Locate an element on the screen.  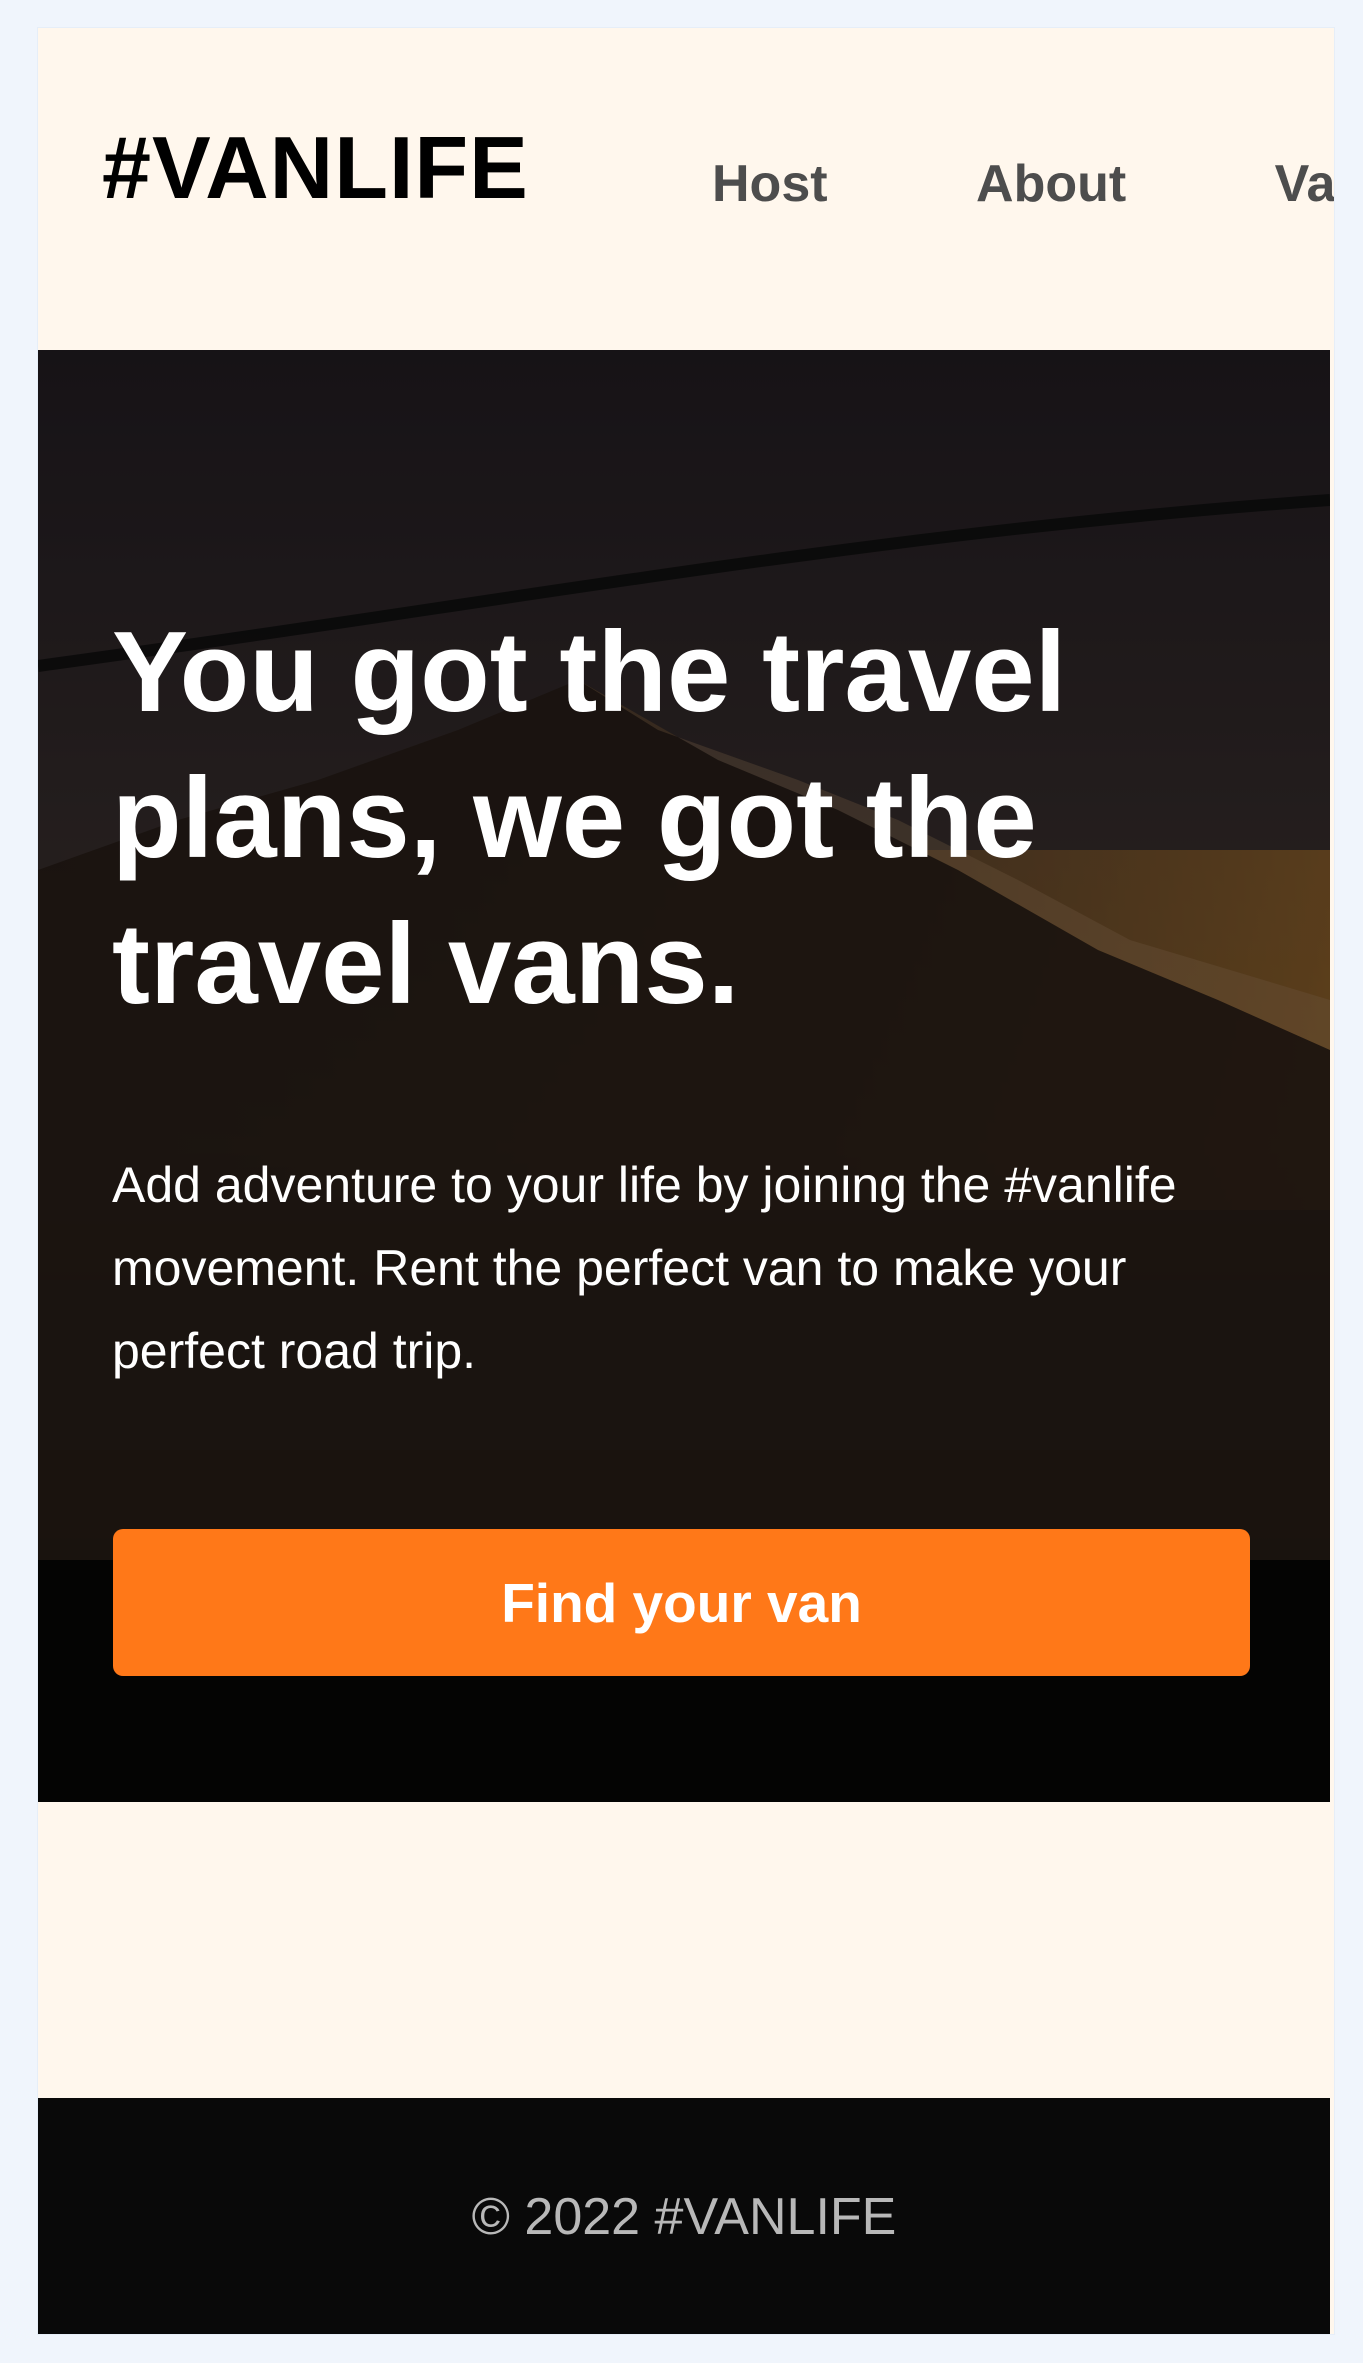
find-your-van-button: Find your van is located at coordinates (681, 1602).